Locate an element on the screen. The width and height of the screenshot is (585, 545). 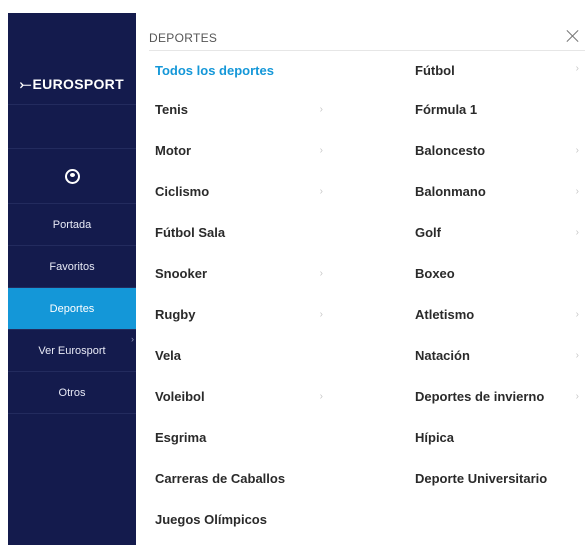
eurosport-logo: ⤚ EUROSPORT is located at coordinates (72, 84).